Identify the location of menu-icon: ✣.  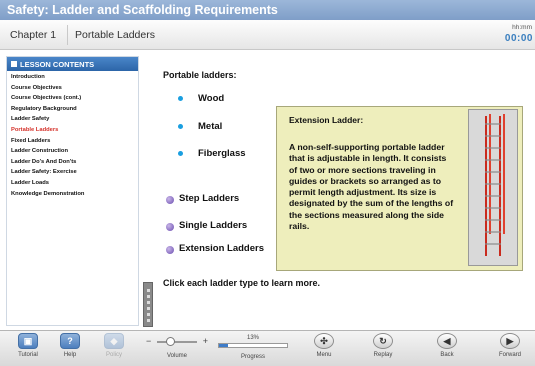
(324, 341).